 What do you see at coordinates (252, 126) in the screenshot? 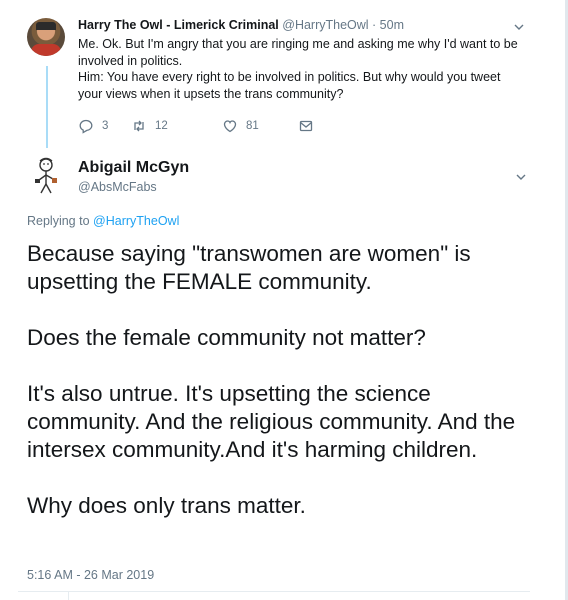
I see `like-count: 81` at bounding box center [252, 126].